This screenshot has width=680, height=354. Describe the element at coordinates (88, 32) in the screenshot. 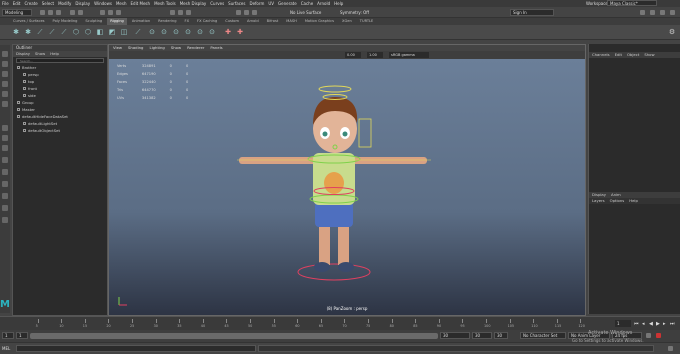

I see `paint-weights-icon: ⬡` at that location.